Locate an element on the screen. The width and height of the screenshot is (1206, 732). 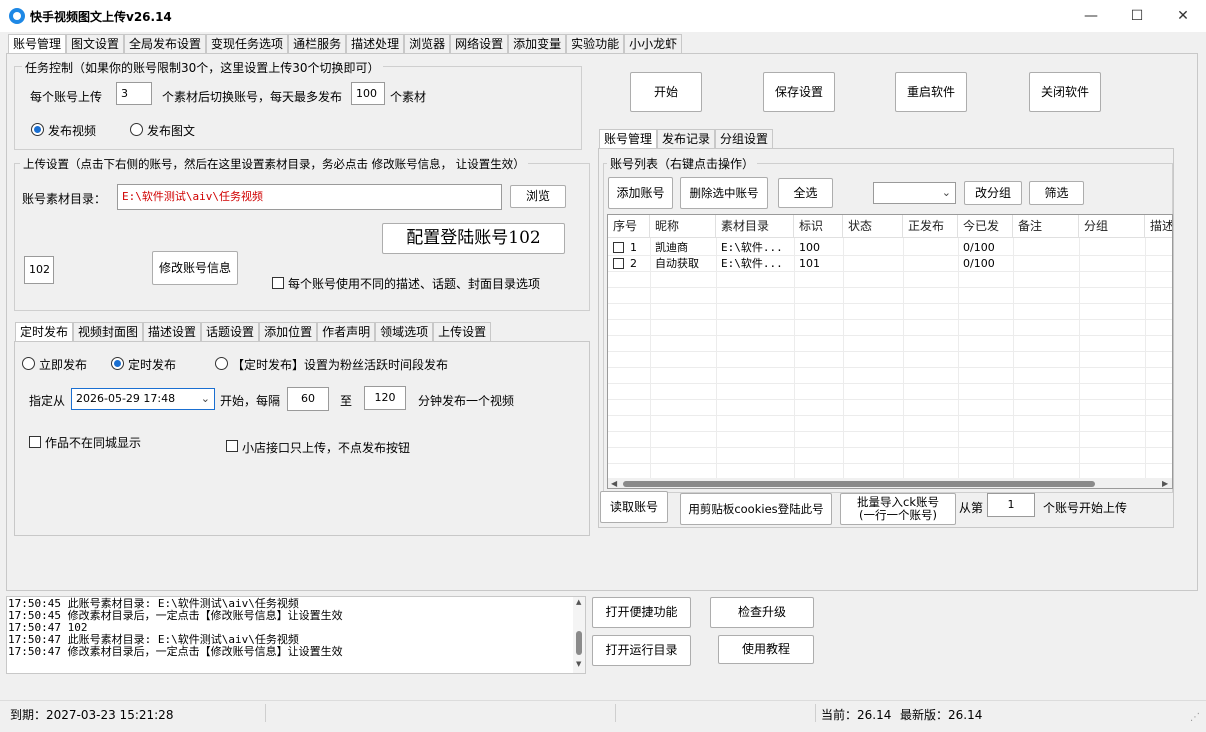
resize-grip-icon: ⋰ is located at coordinates (1195, 717).